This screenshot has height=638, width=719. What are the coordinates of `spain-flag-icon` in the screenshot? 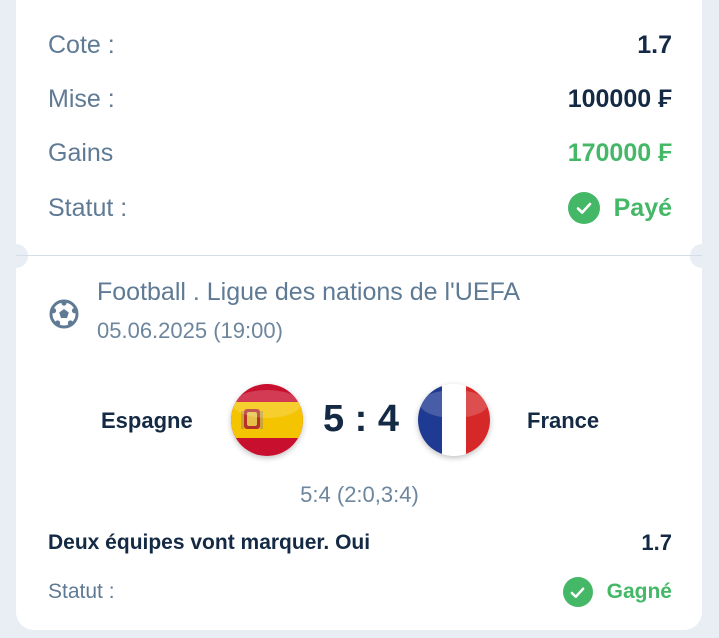 It's located at (267, 420).